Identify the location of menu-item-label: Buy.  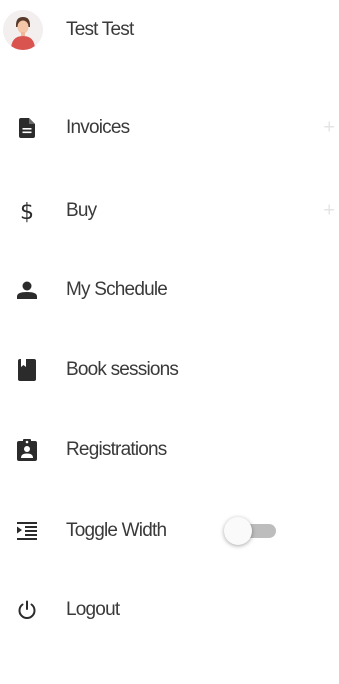
(81, 210).